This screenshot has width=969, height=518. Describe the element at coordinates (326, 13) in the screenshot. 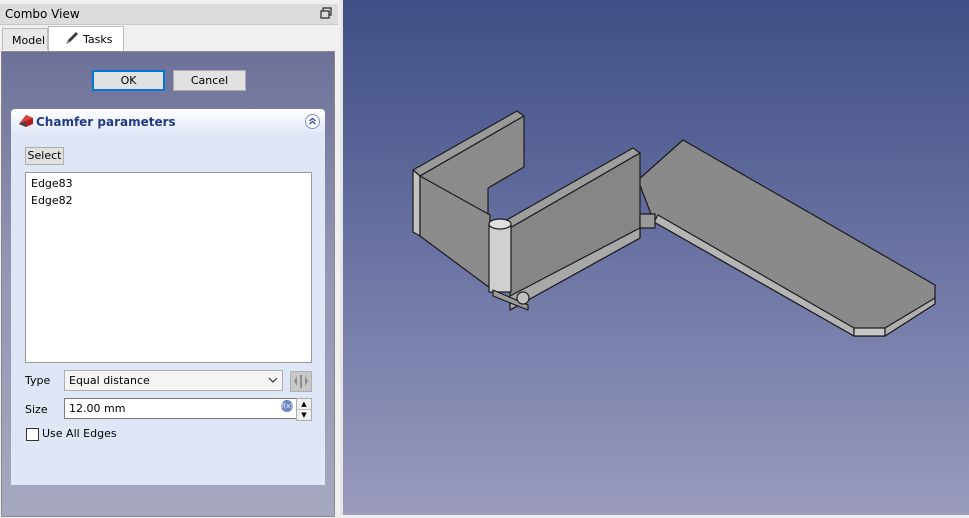

I see `float-window-icon` at that location.